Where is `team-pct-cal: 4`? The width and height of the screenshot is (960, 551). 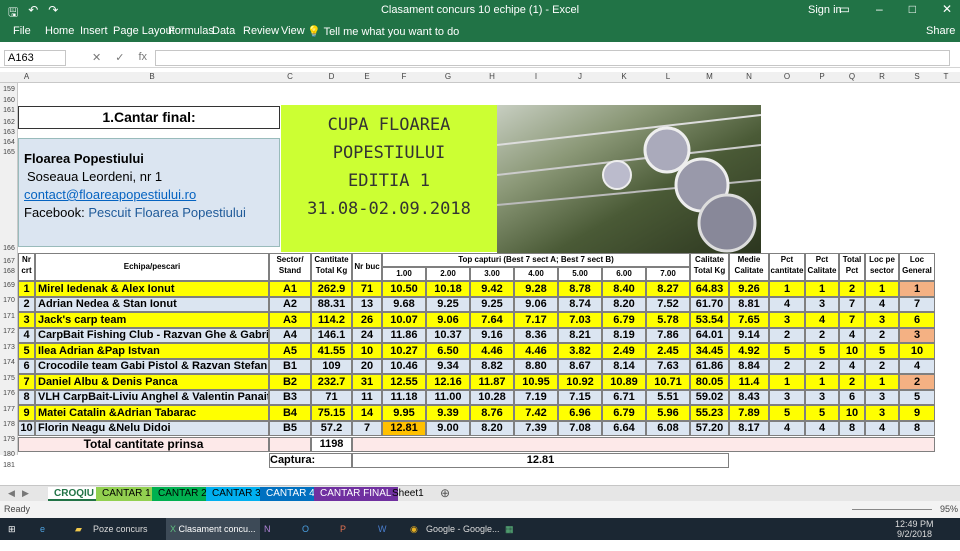
team-pct-cal: 4 is located at coordinates (822, 320).